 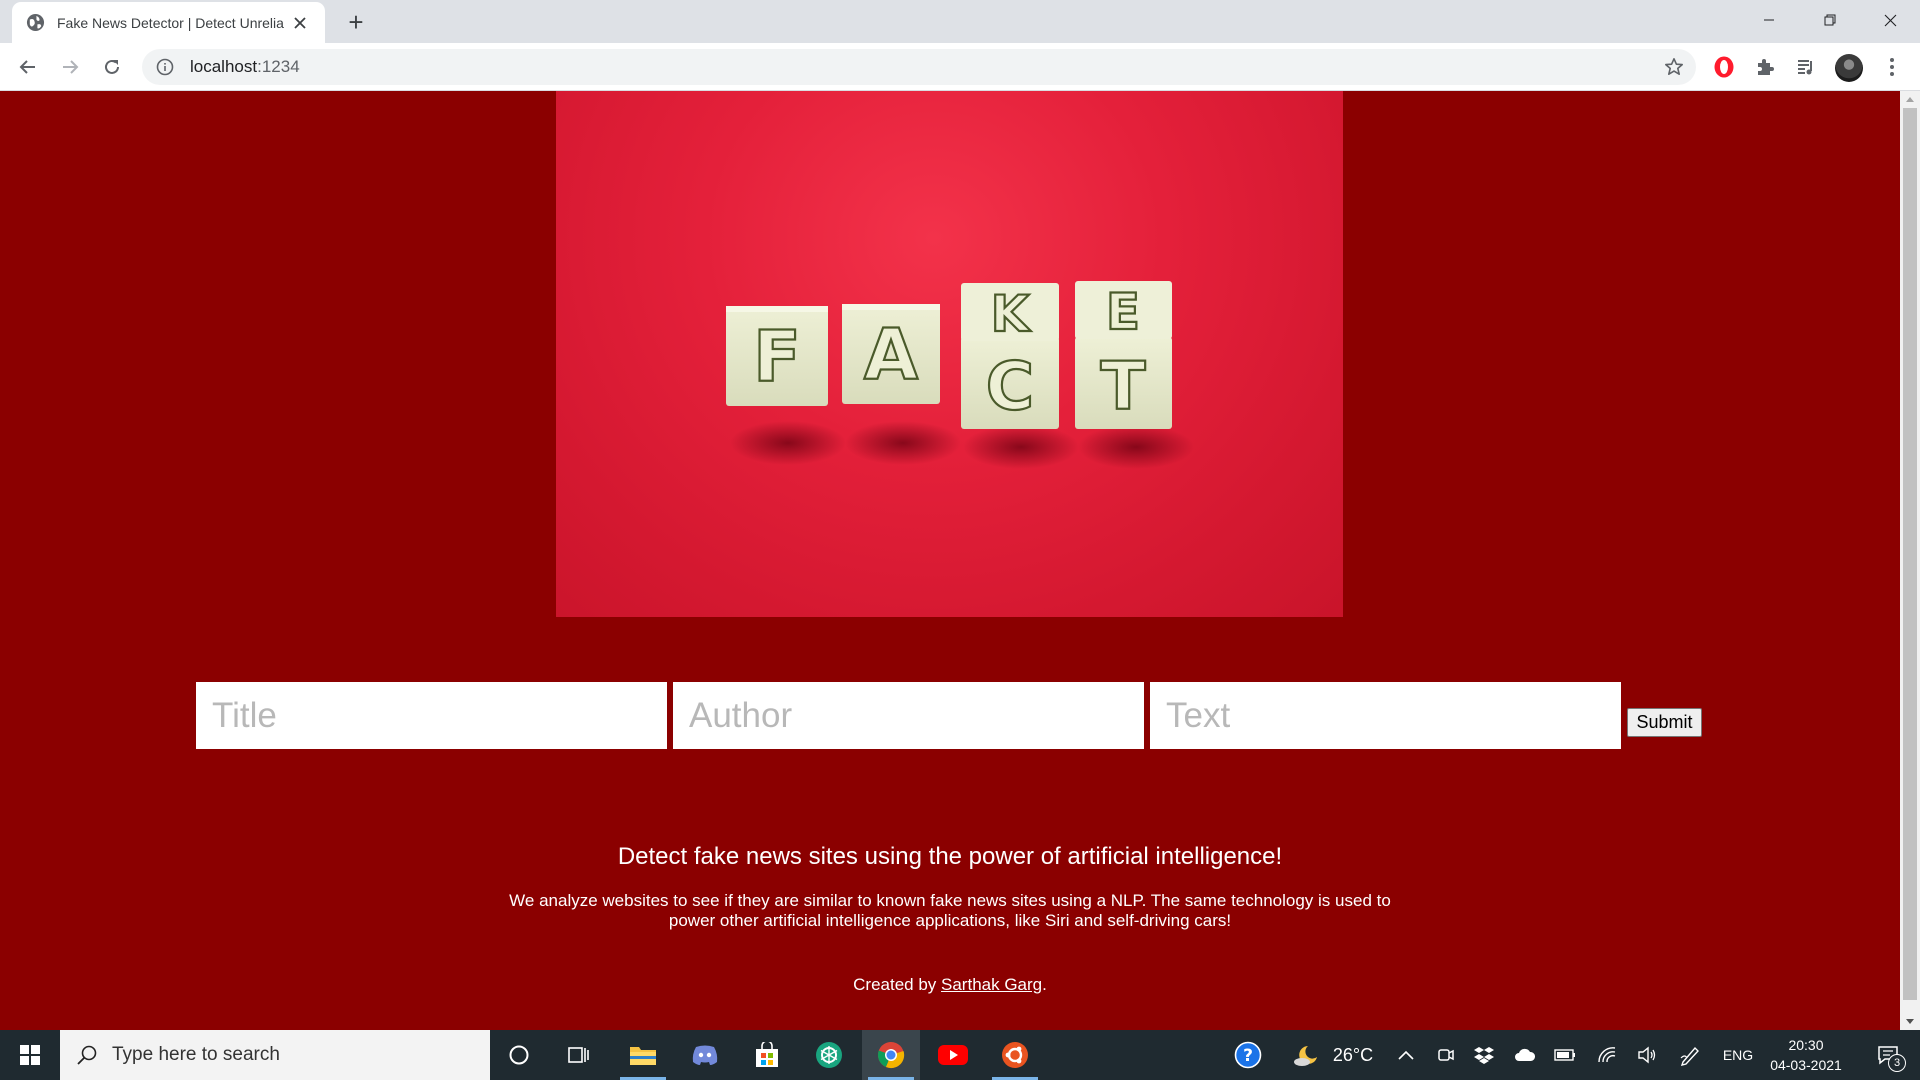 What do you see at coordinates (1897, 1063) in the screenshot?
I see `notification-count: 3` at bounding box center [1897, 1063].